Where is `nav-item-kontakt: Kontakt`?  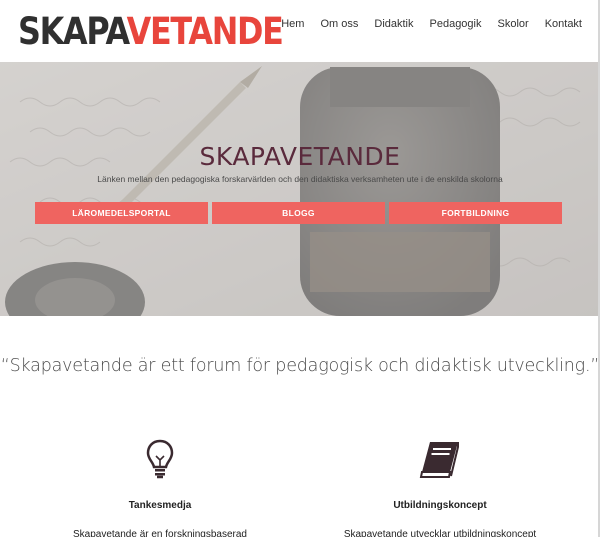 nav-item-kontakt: Kontakt is located at coordinates (563, 24).